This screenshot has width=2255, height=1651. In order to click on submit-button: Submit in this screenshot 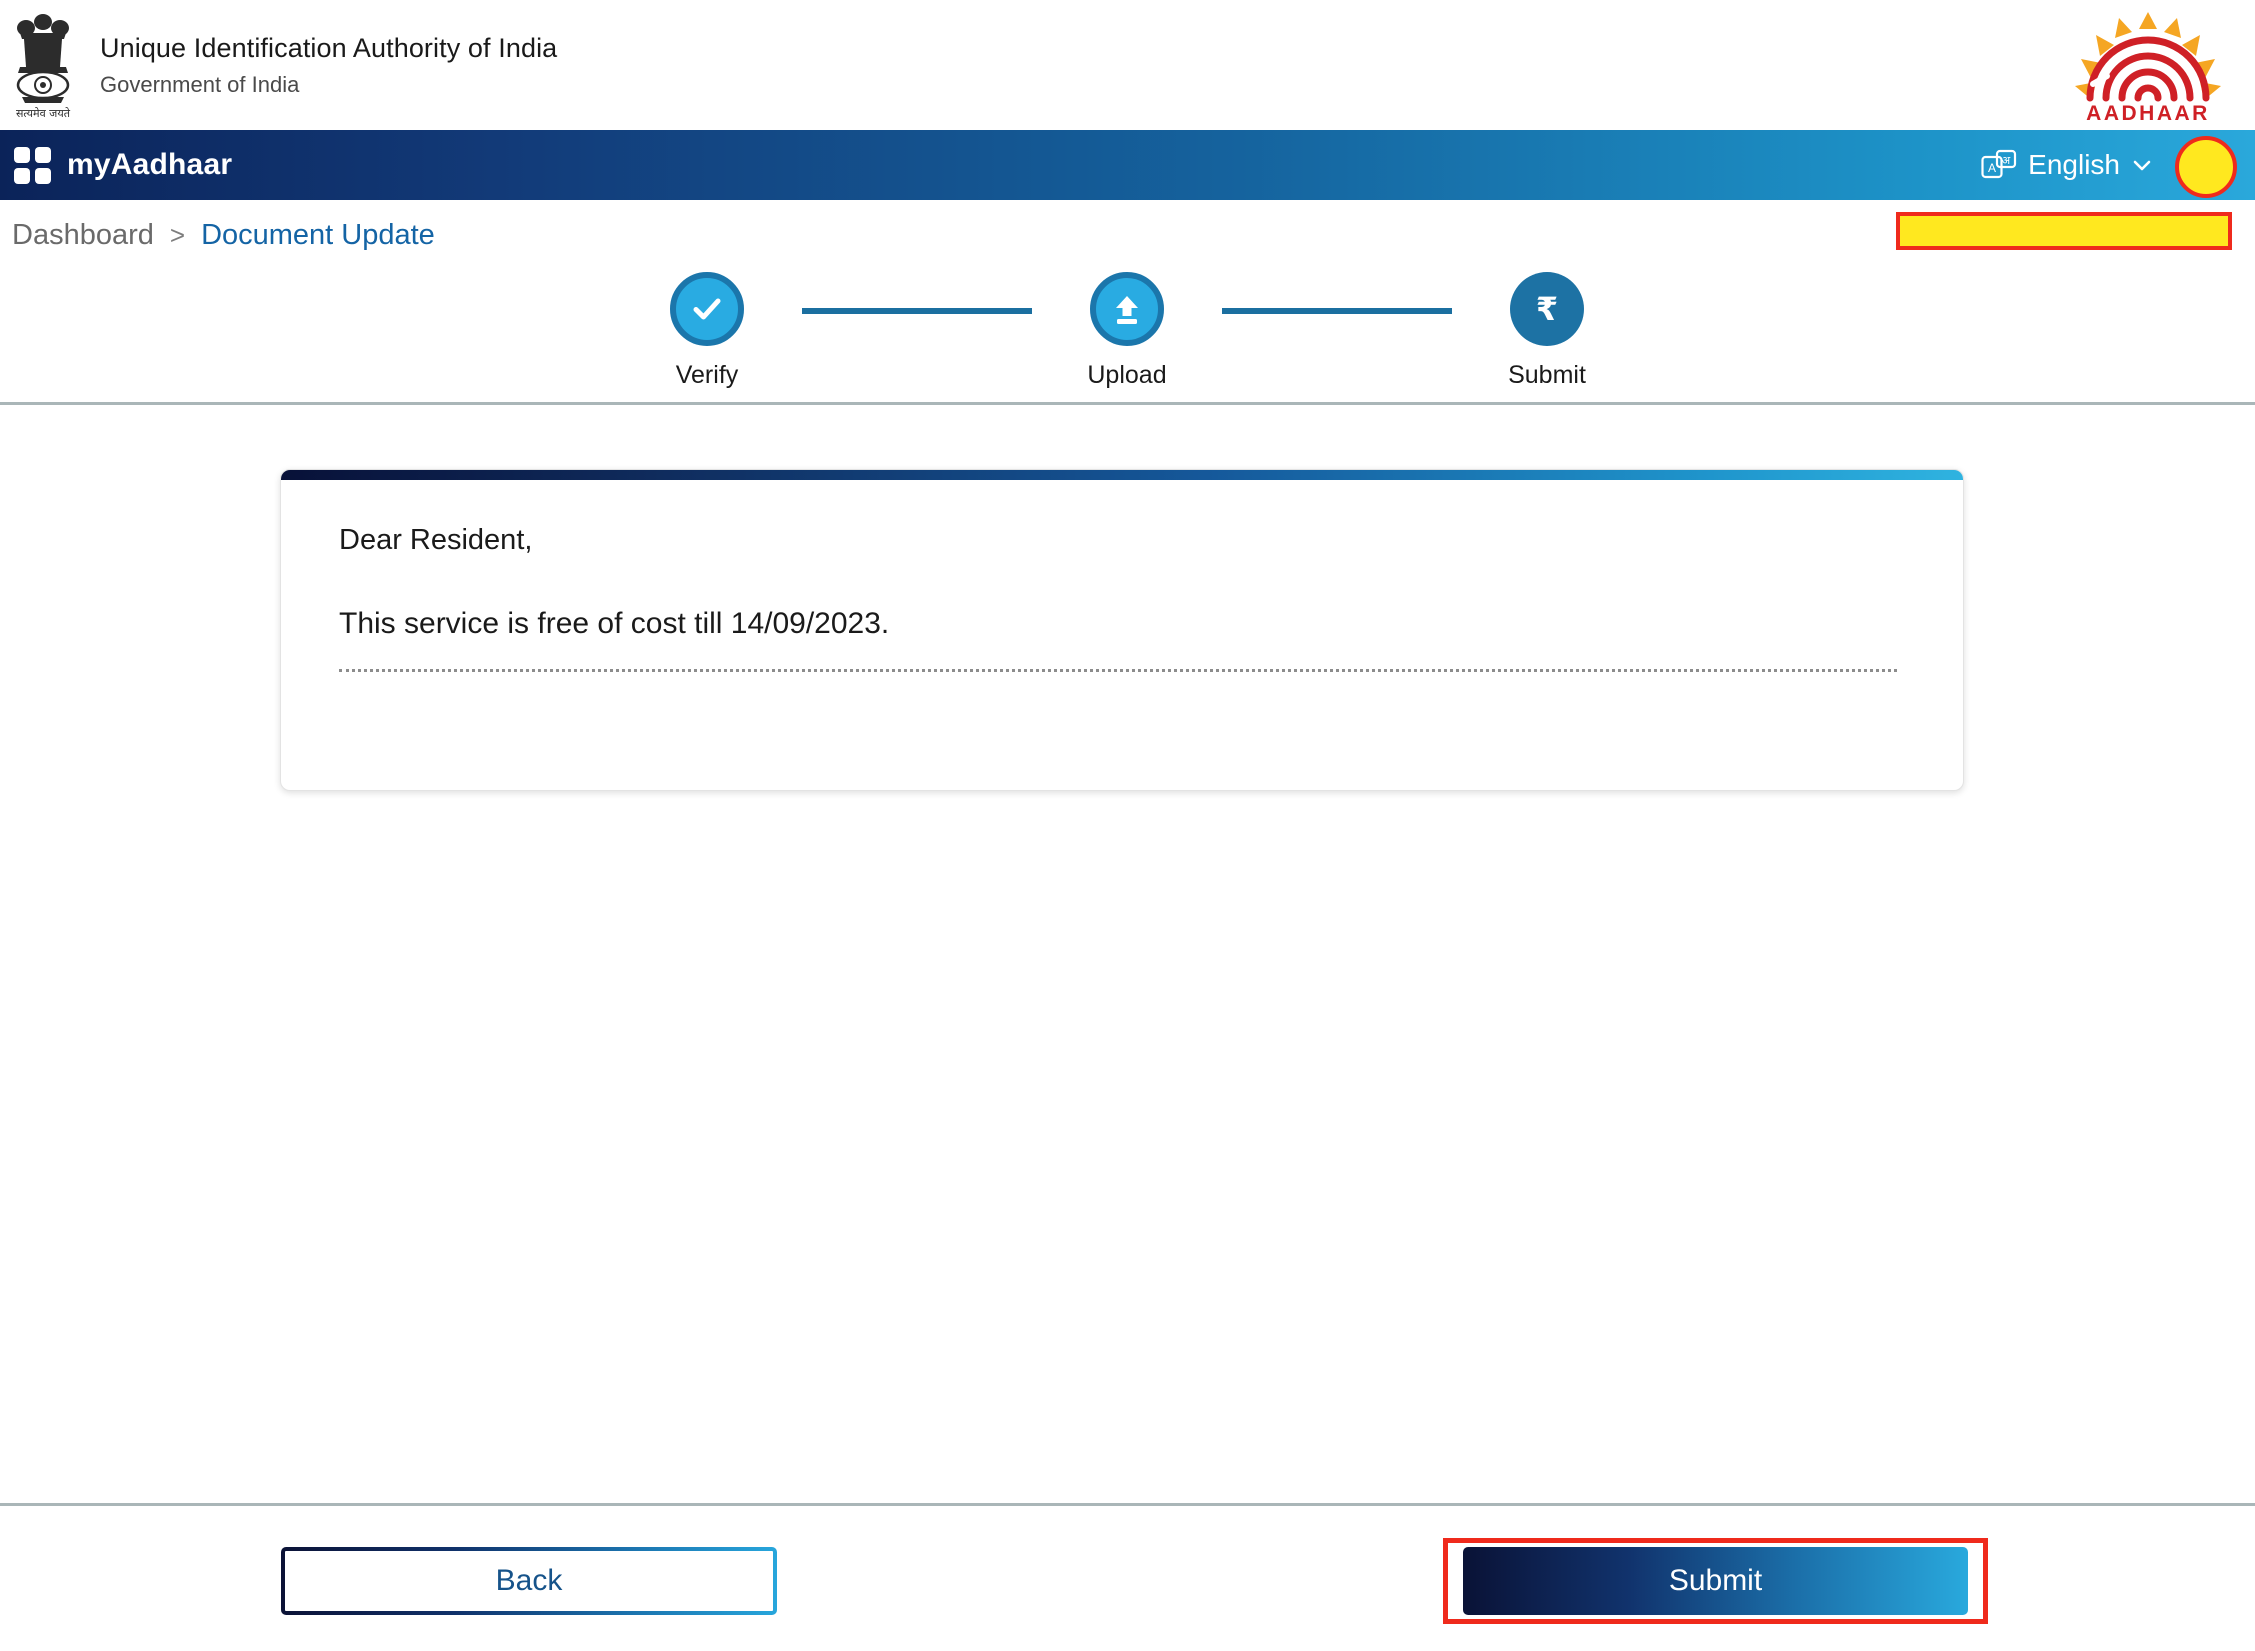, I will do `click(1715, 1581)`.